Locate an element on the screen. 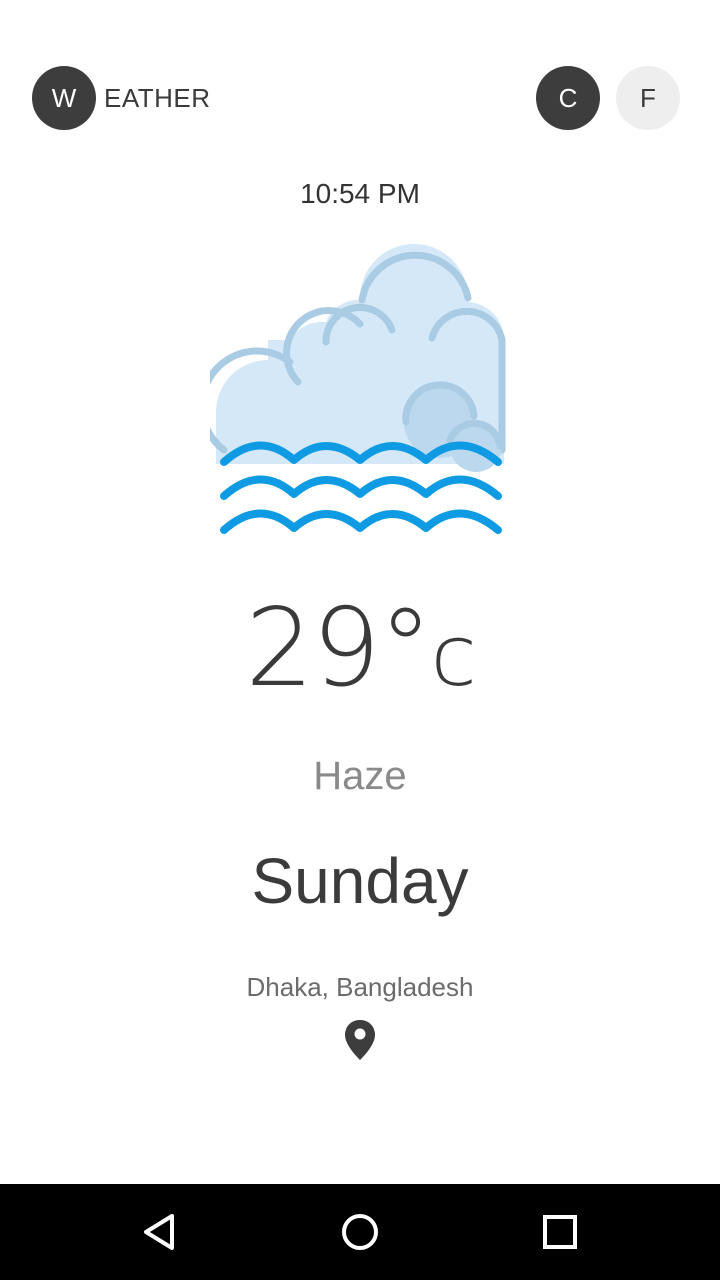  celsius-label: C is located at coordinates (568, 97).